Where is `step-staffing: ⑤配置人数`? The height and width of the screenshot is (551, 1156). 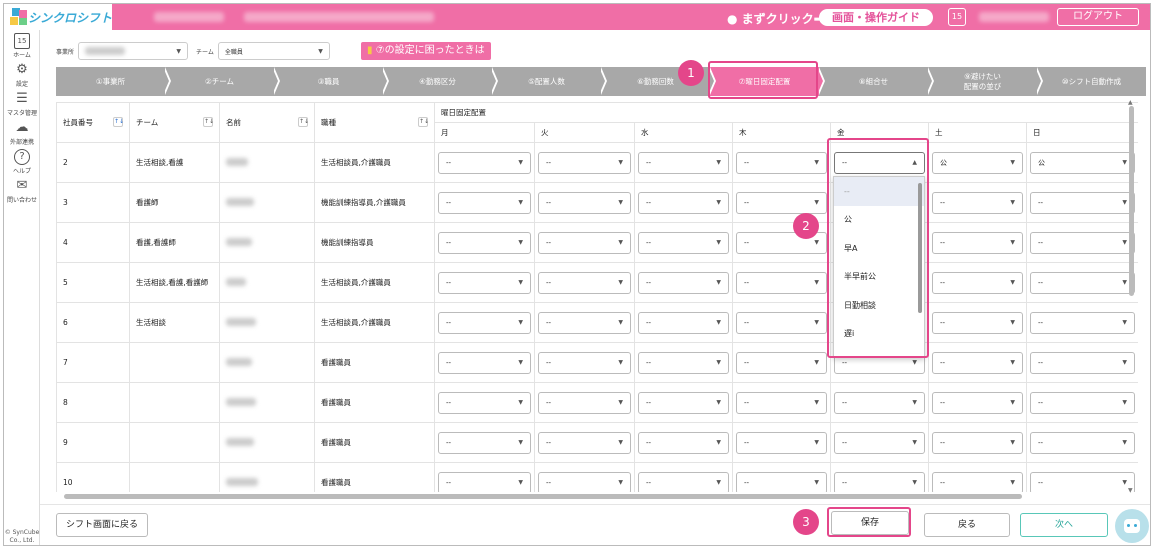
step-staffing: ⑤配置人数 is located at coordinates (549, 81).